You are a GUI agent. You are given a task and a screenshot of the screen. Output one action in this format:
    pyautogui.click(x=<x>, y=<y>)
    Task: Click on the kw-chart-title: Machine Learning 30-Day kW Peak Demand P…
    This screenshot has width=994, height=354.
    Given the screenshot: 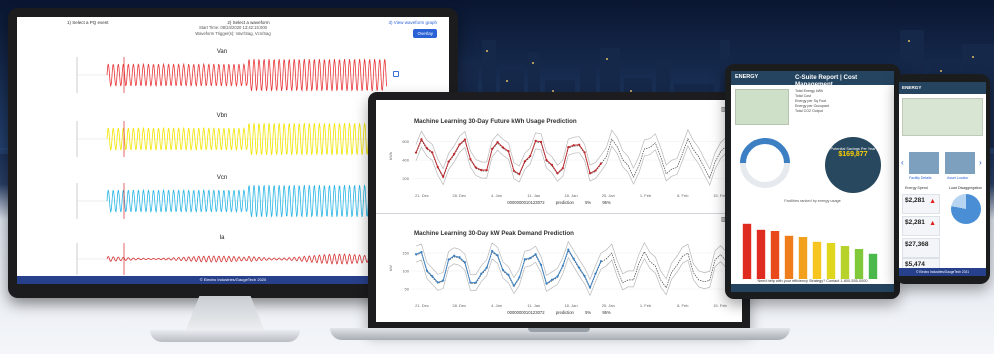 What is the action you would take?
    pyautogui.click(x=494, y=233)
    